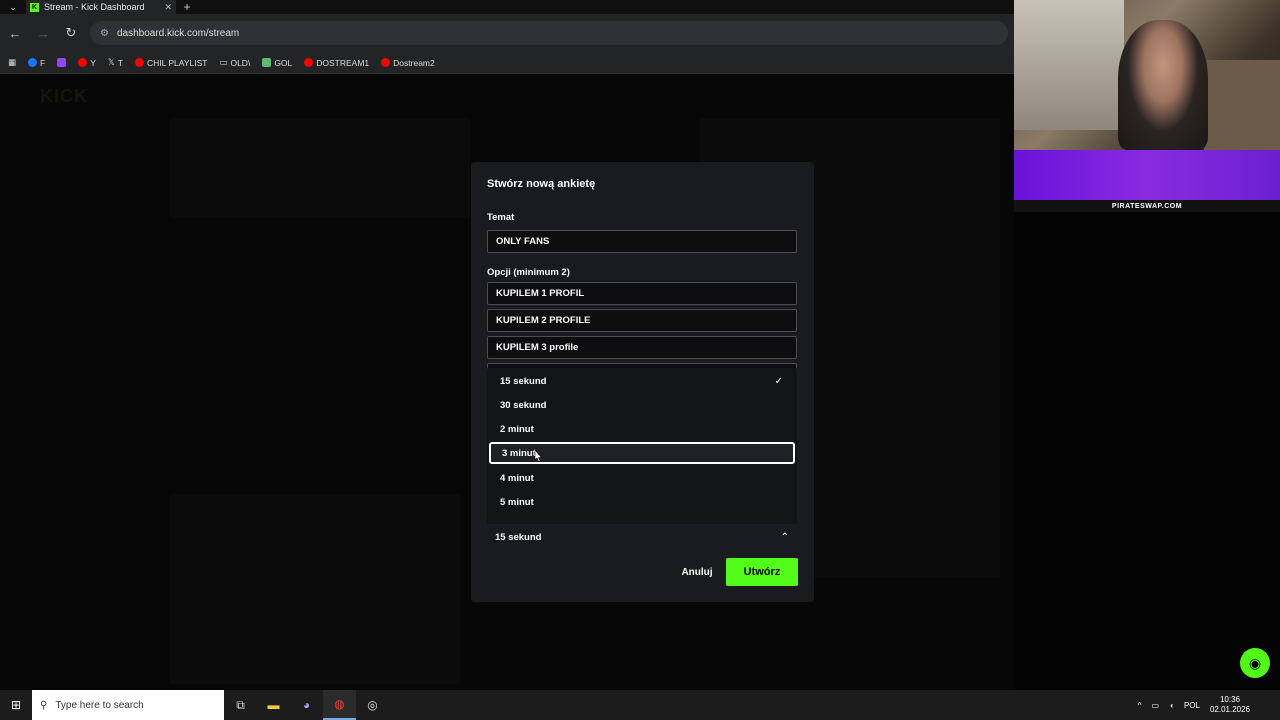 This screenshot has width=1280, height=720. What do you see at coordinates (501, 217) in the screenshot?
I see `topic-label: Temat` at bounding box center [501, 217].